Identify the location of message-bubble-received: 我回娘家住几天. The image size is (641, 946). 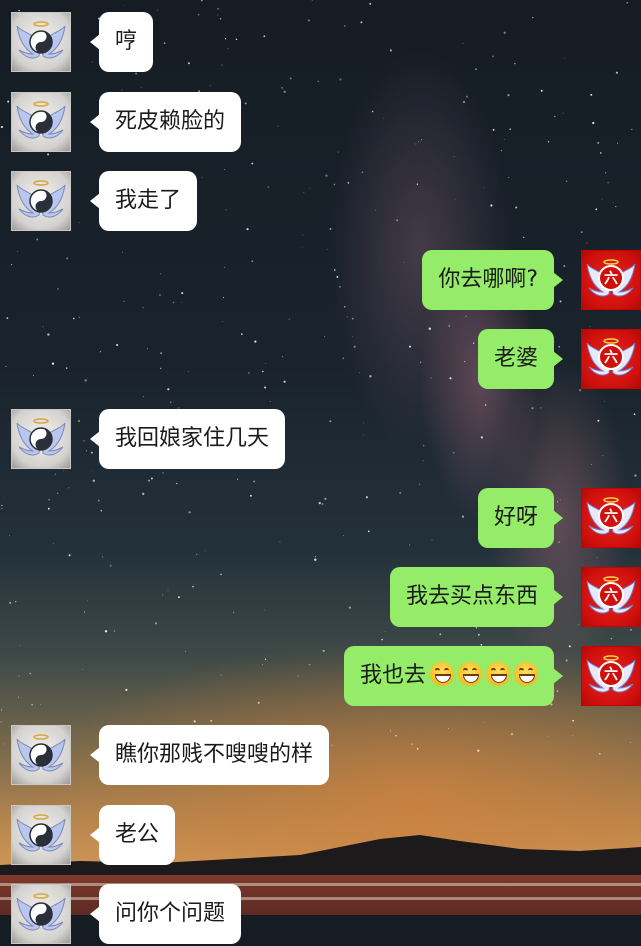
(187, 439).